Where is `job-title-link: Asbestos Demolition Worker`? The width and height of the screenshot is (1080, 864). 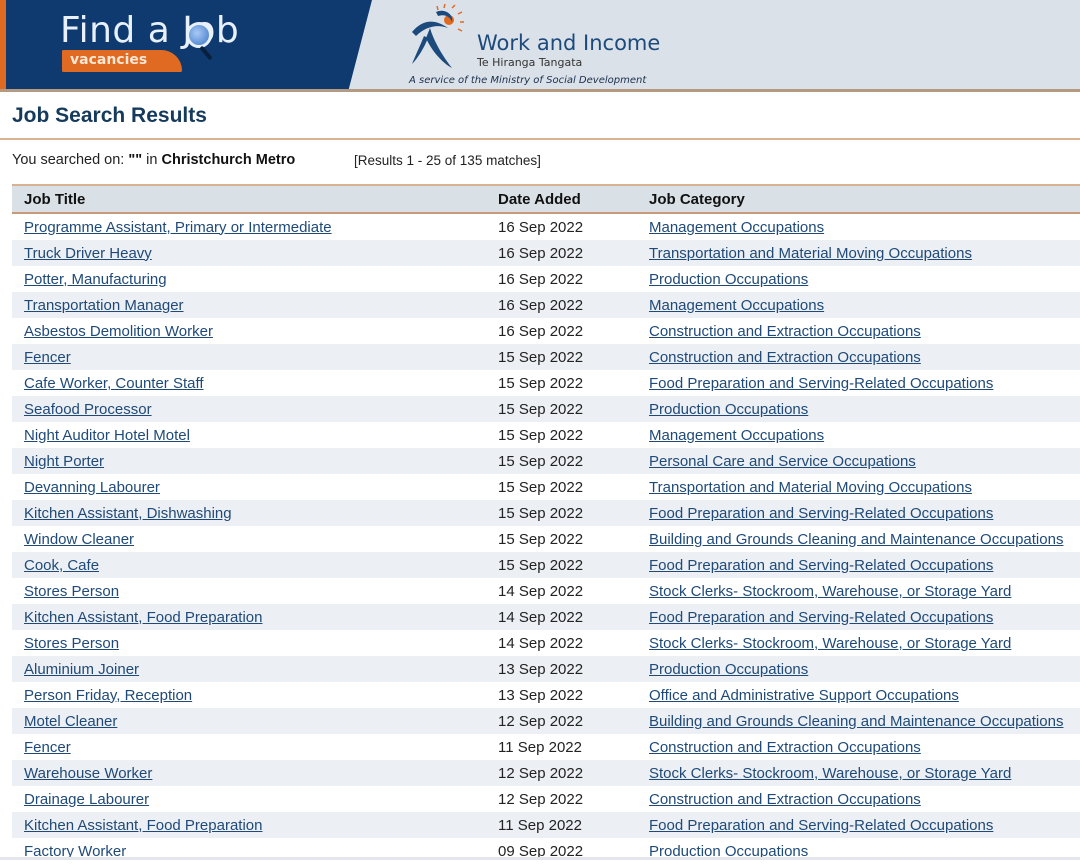 job-title-link: Asbestos Demolition Worker is located at coordinates (118, 331).